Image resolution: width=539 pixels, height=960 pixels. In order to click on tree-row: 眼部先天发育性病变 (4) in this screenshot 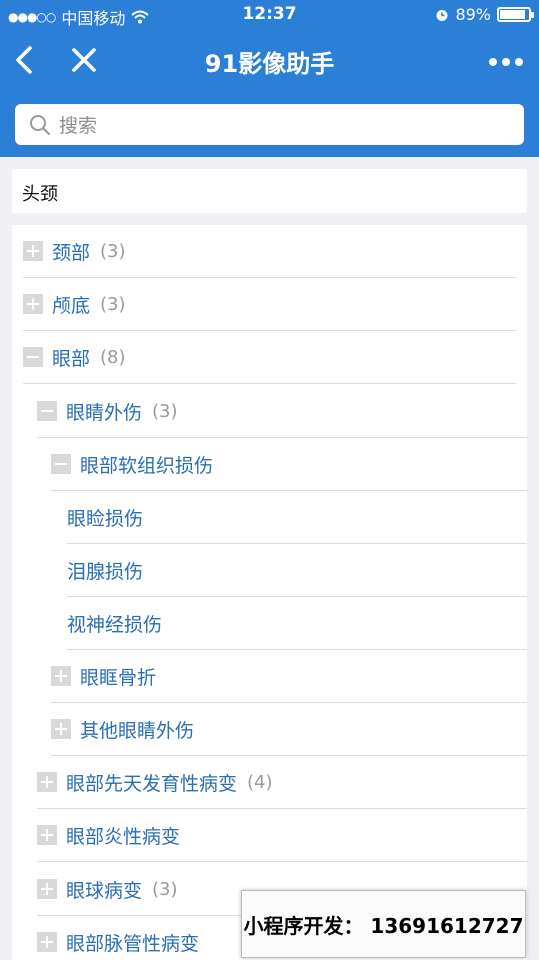, I will do `click(282, 782)`.